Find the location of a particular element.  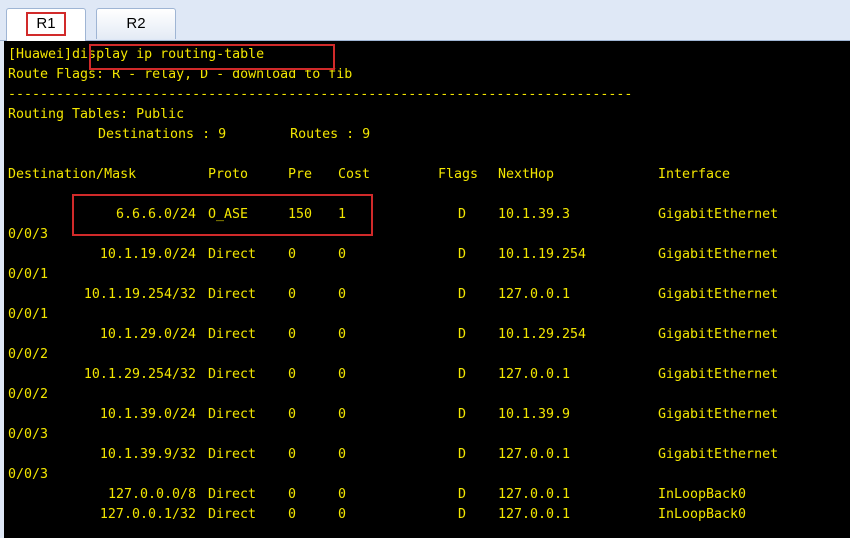

tab-r2-label: R2 is located at coordinates (136, 23).